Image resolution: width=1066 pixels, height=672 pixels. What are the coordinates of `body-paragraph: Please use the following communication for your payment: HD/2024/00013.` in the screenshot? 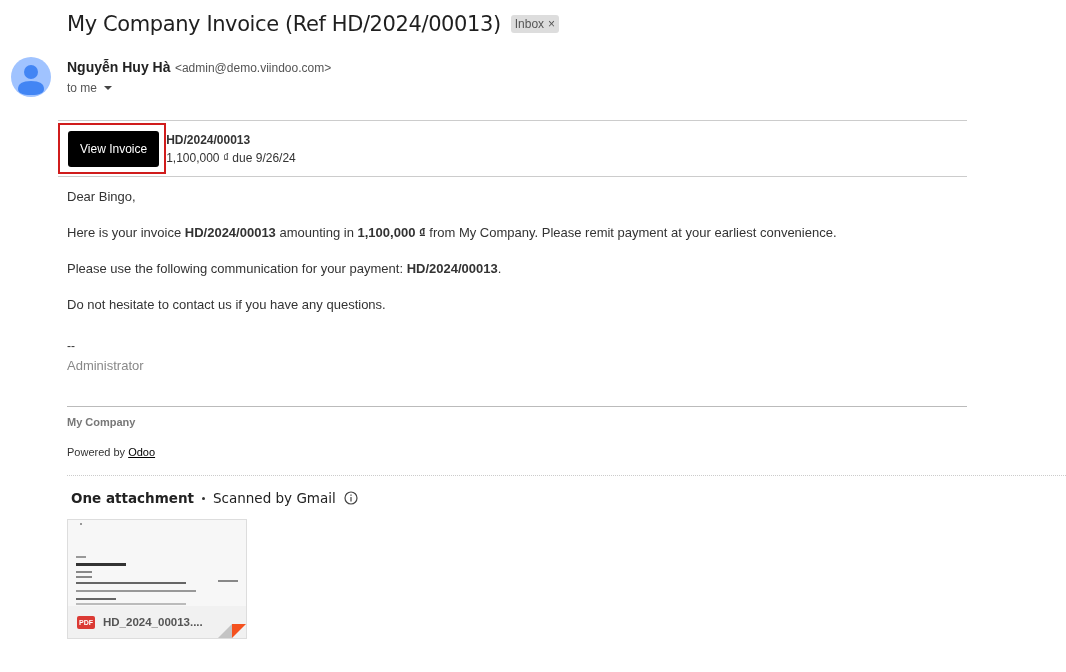 It's located at (285, 268).